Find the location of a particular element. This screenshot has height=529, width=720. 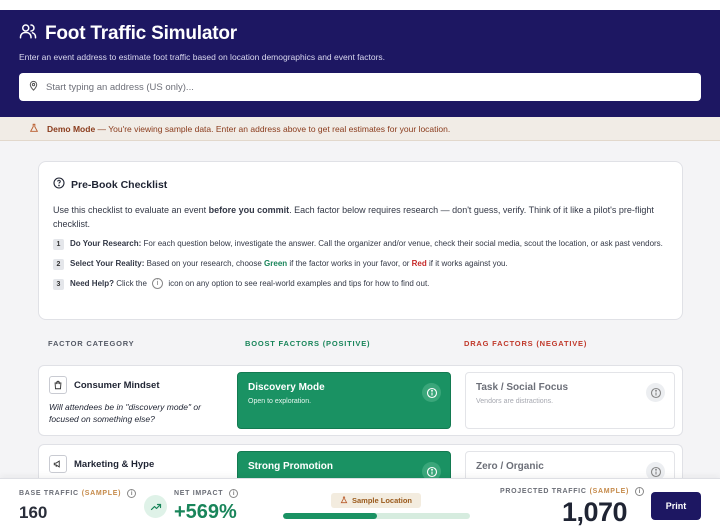

factor-head: Consumer Mindset is located at coordinates (139, 385).